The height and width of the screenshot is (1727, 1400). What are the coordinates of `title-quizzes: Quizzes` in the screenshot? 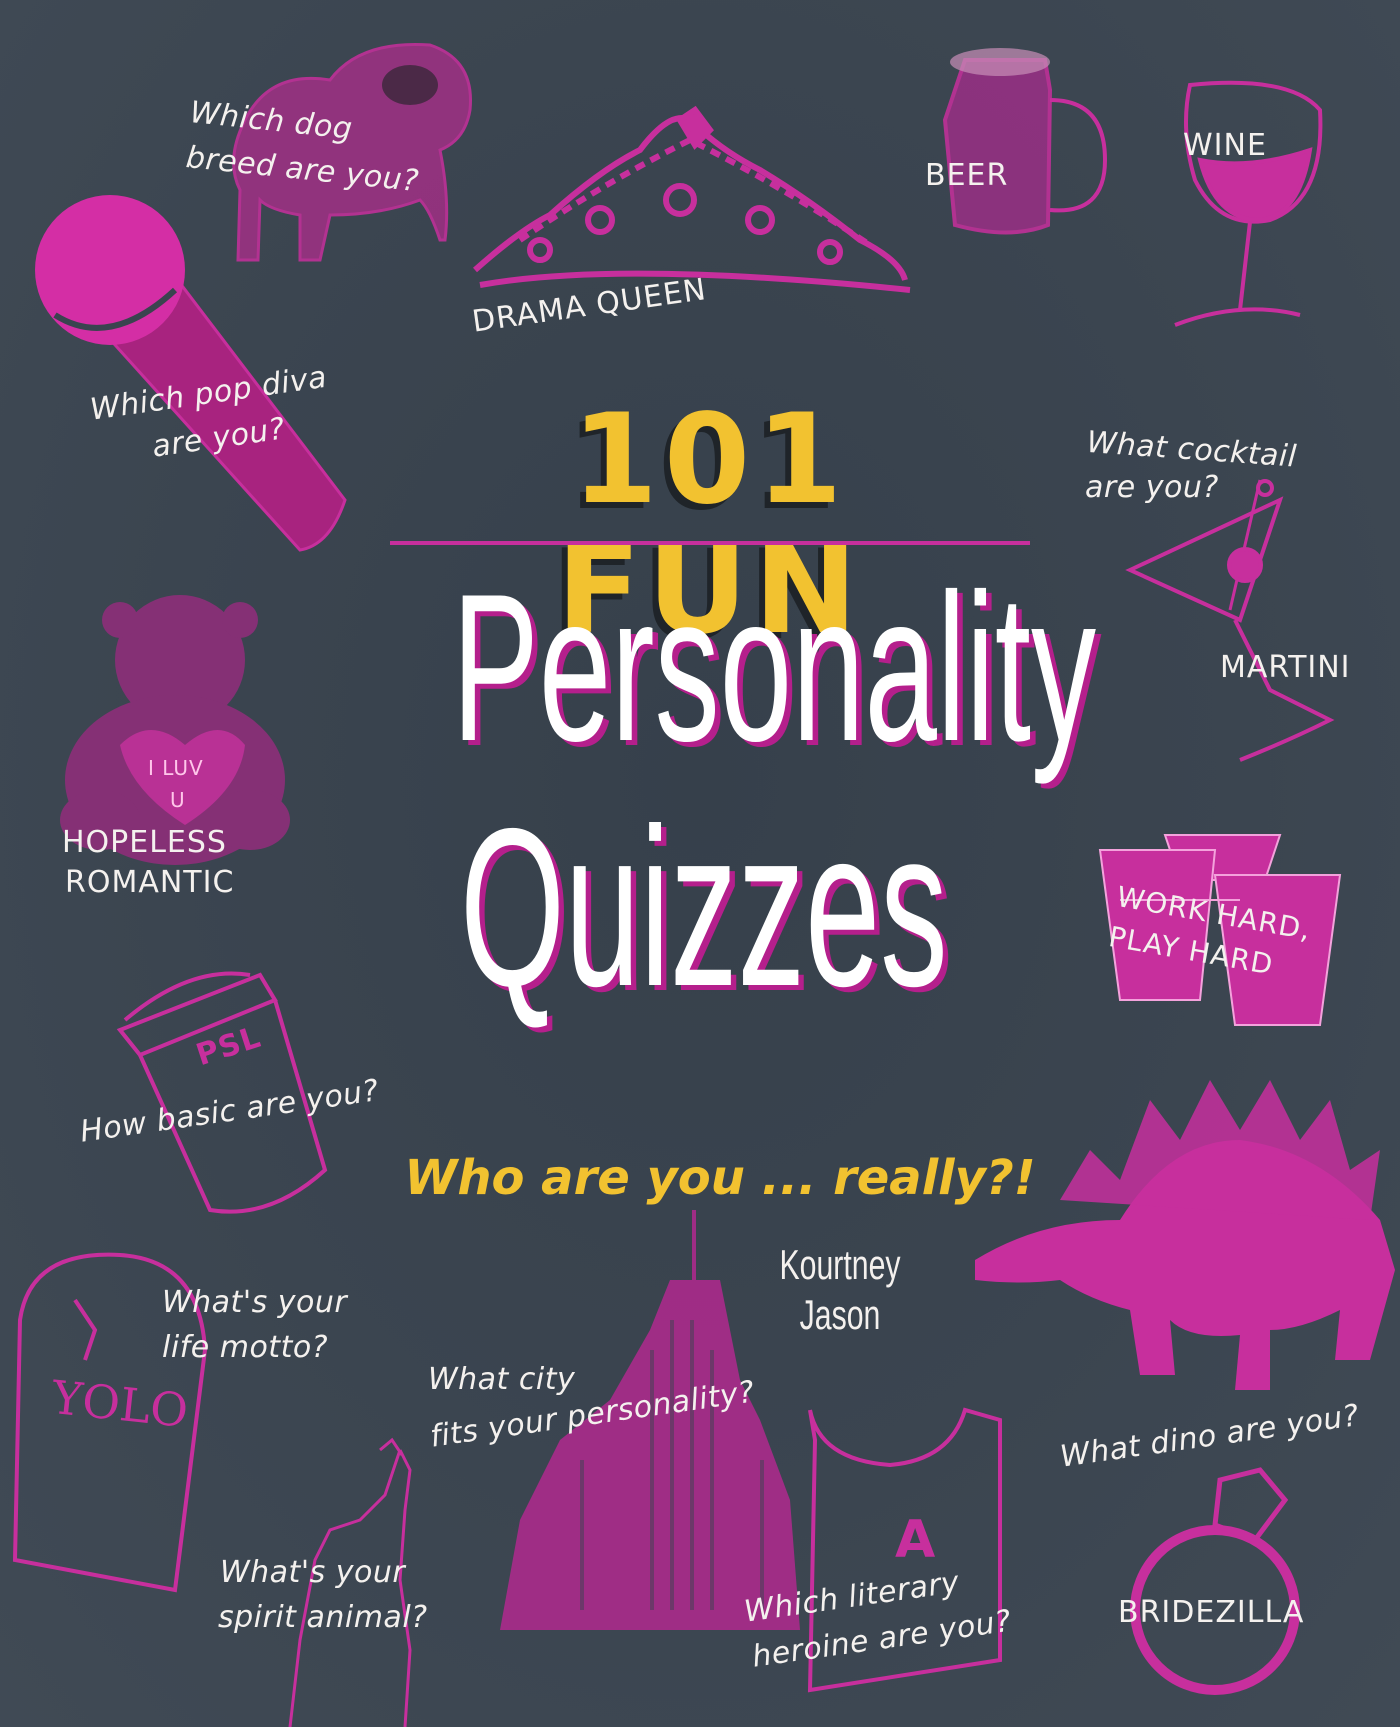 It's located at (704, 907).